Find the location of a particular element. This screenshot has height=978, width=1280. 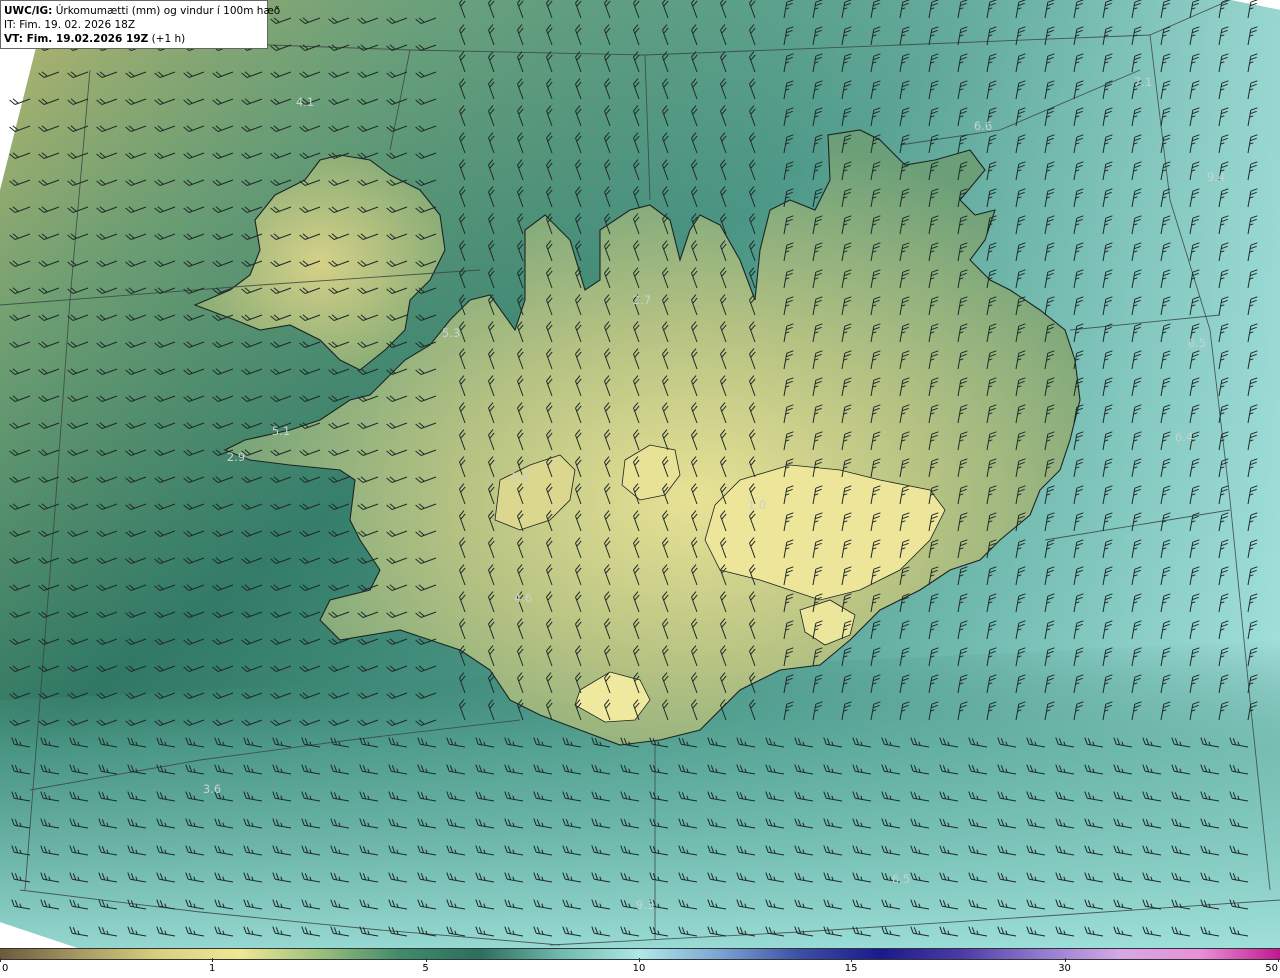

lead-time: (+1 h) is located at coordinates (167, 39).